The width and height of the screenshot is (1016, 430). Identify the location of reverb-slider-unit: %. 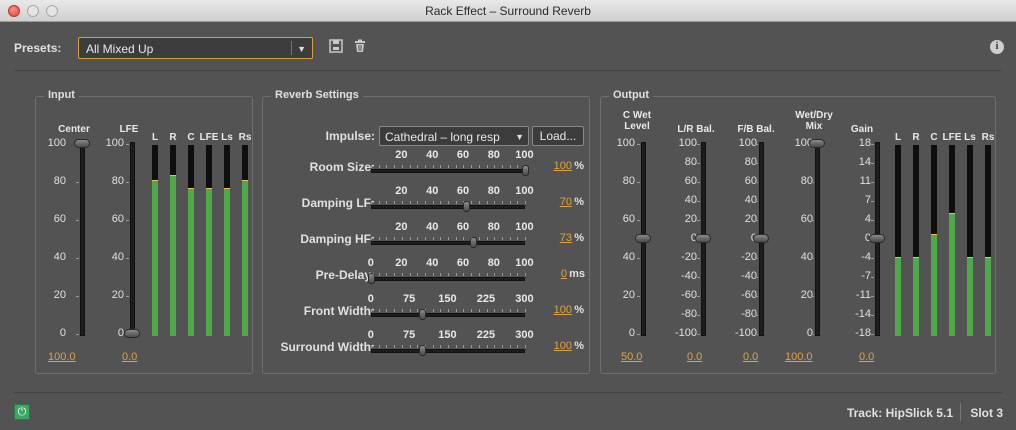
(579, 202).